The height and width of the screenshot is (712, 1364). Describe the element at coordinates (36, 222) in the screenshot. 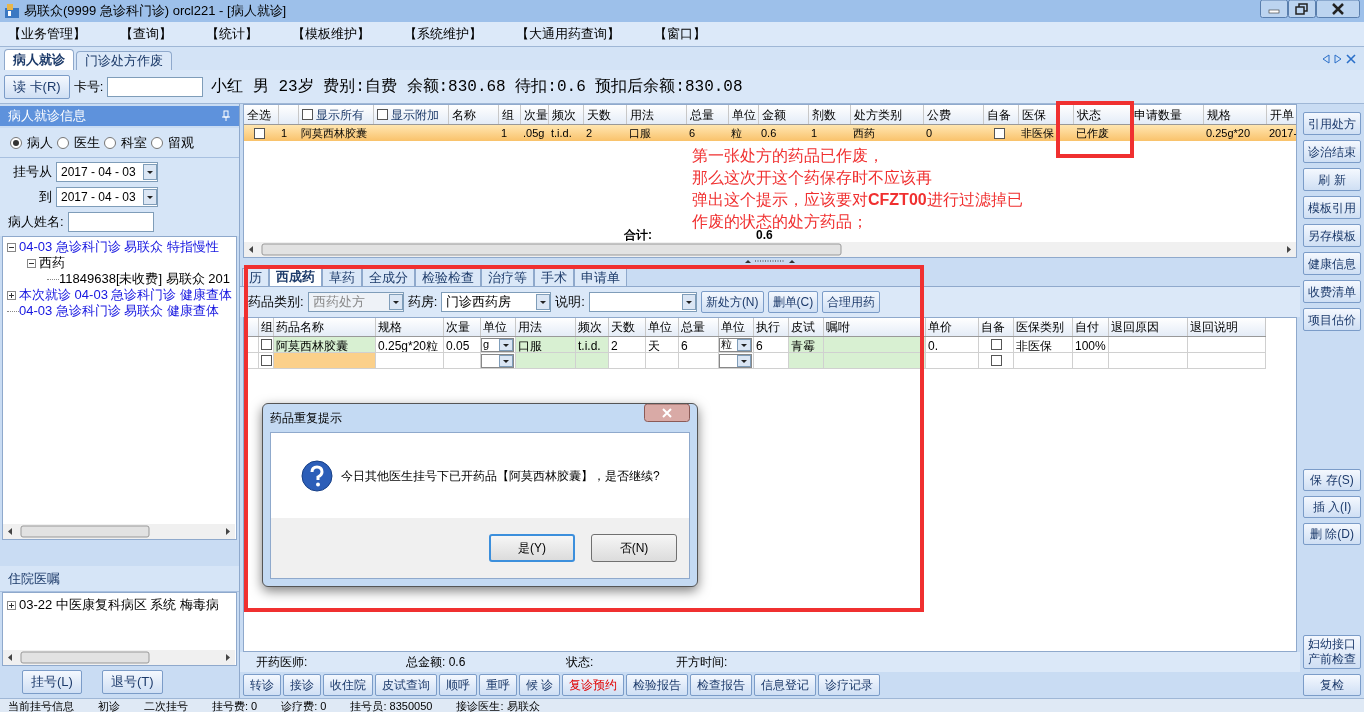

I see `field-label: 病人姓名:` at that location.